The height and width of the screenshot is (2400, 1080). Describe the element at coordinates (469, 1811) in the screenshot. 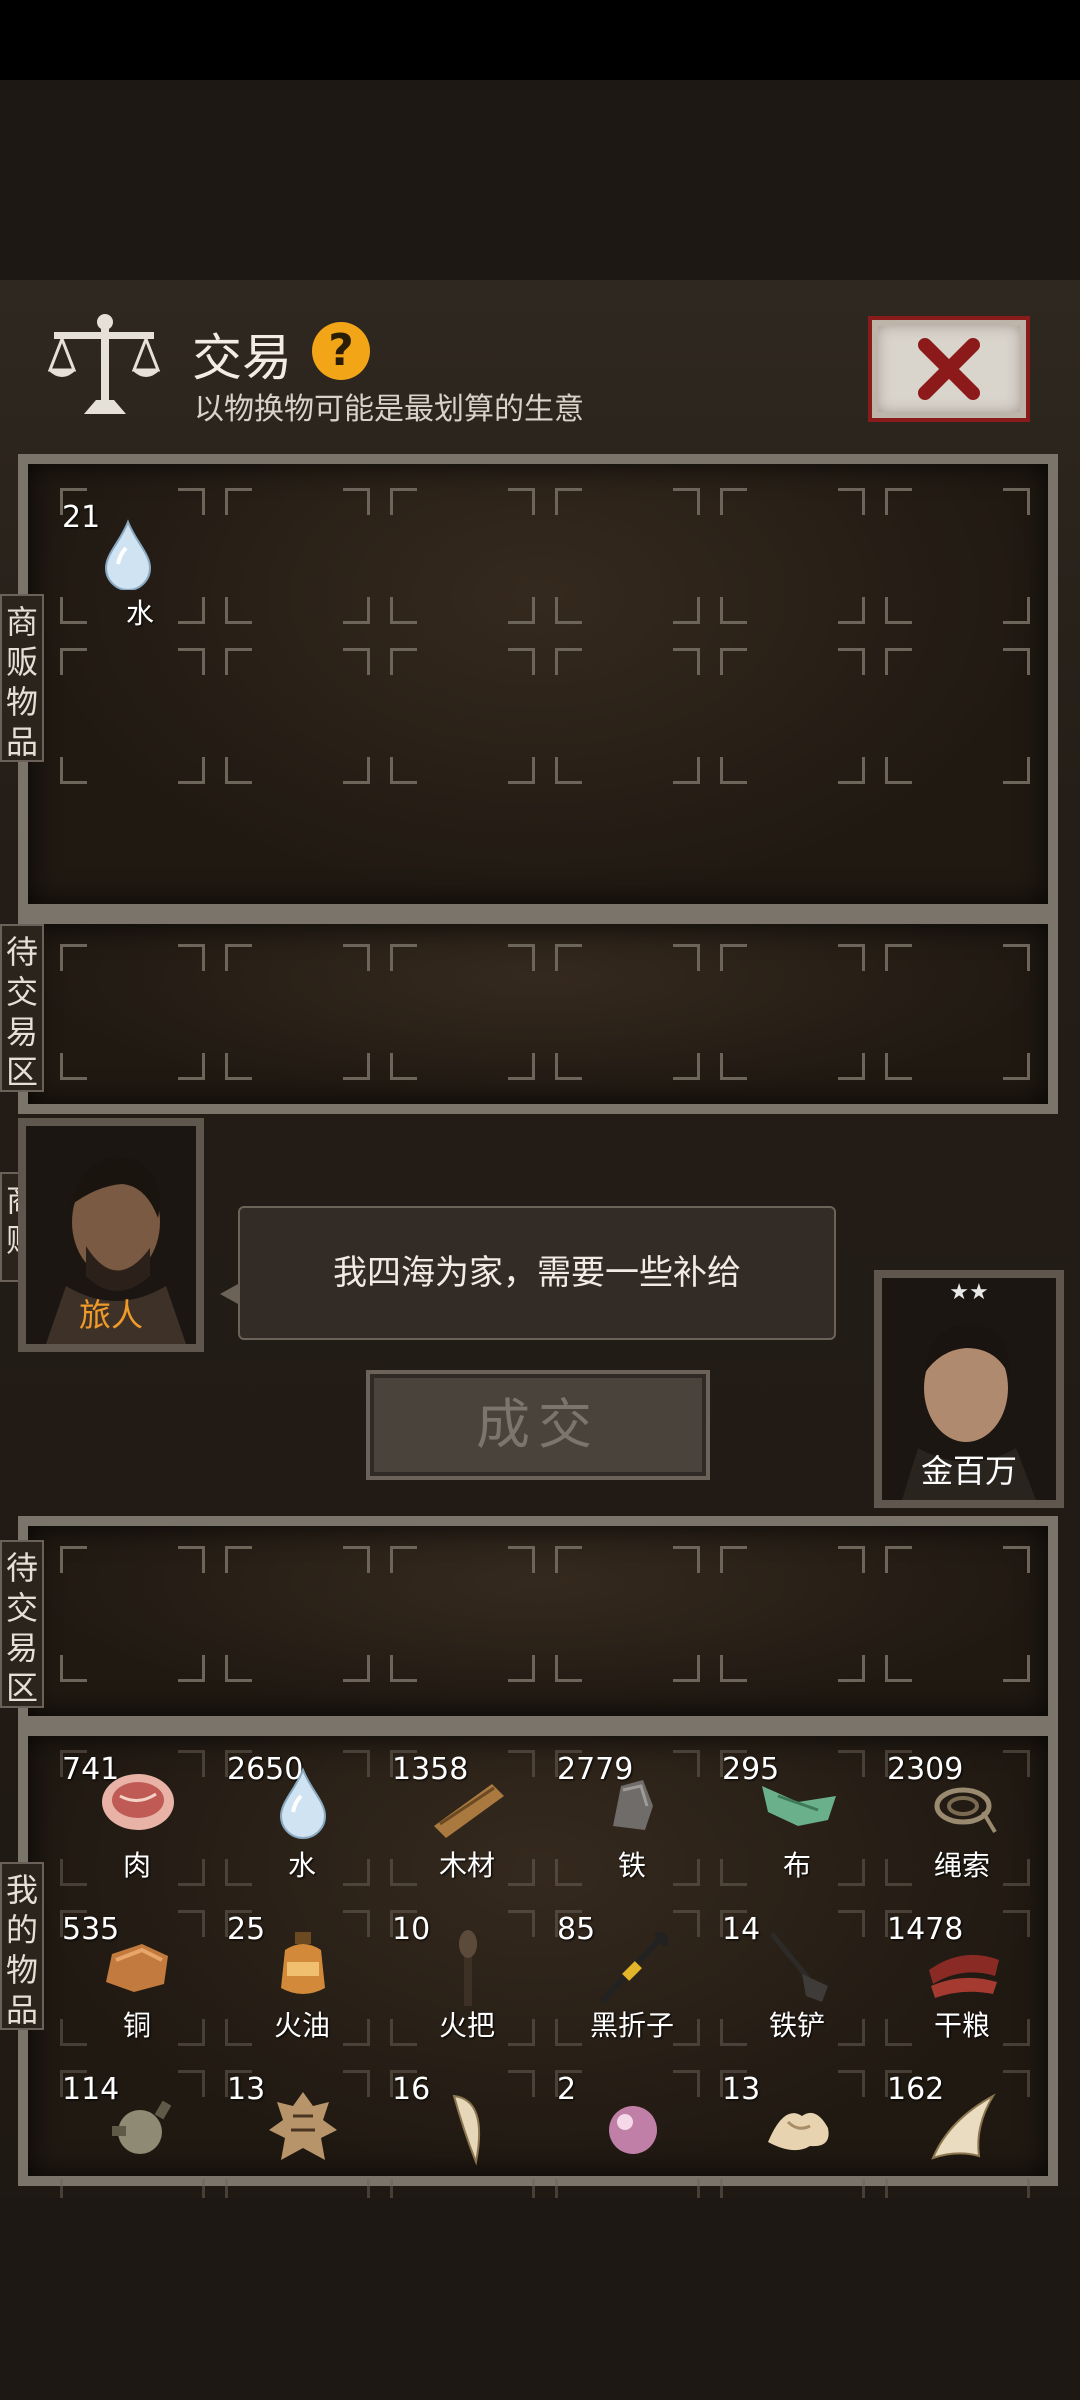

I see `wood-icon` at that location.